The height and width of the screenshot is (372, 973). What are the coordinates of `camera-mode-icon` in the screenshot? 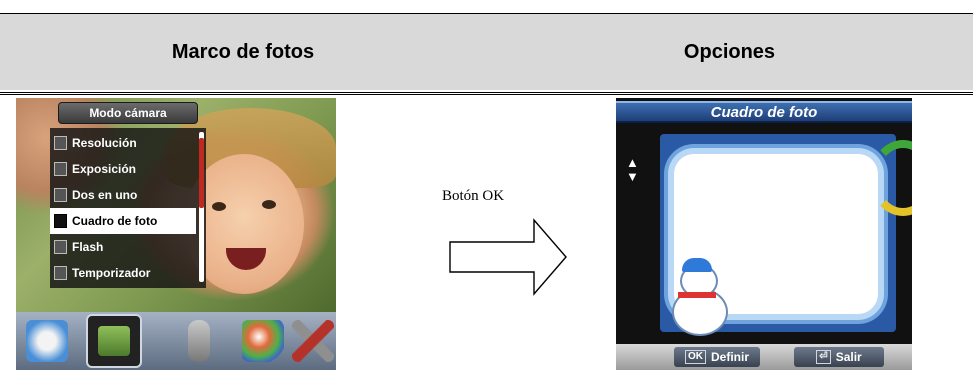 It's located at (114, 341).